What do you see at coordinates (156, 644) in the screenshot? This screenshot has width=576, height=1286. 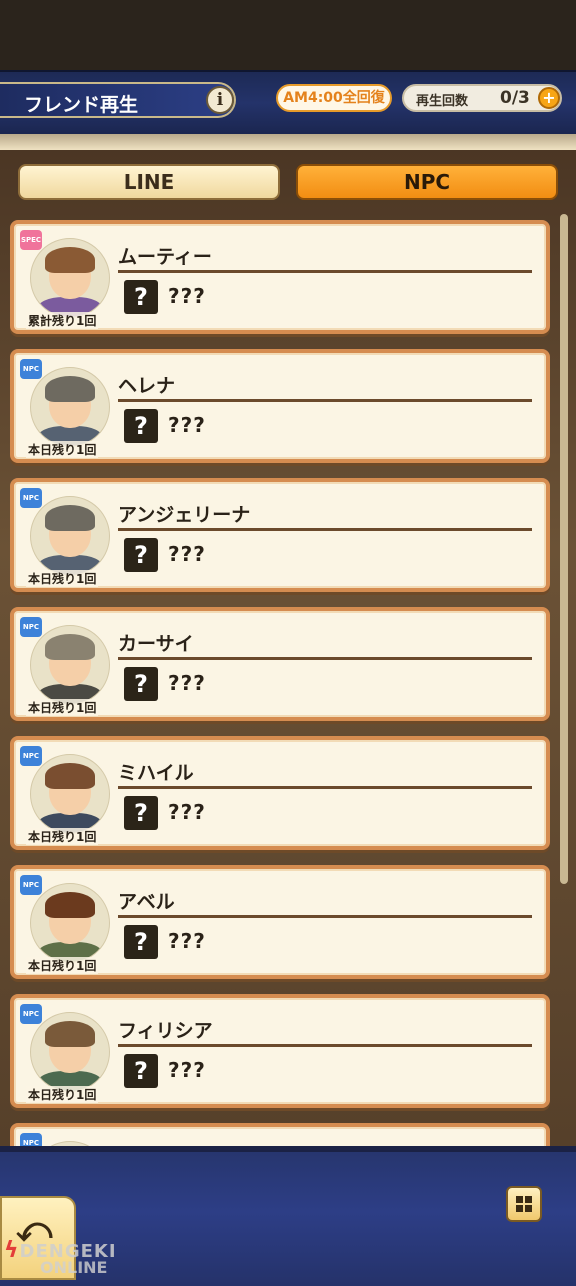 I see `npc-name: カーサイ` at bounding box center [156, 644].